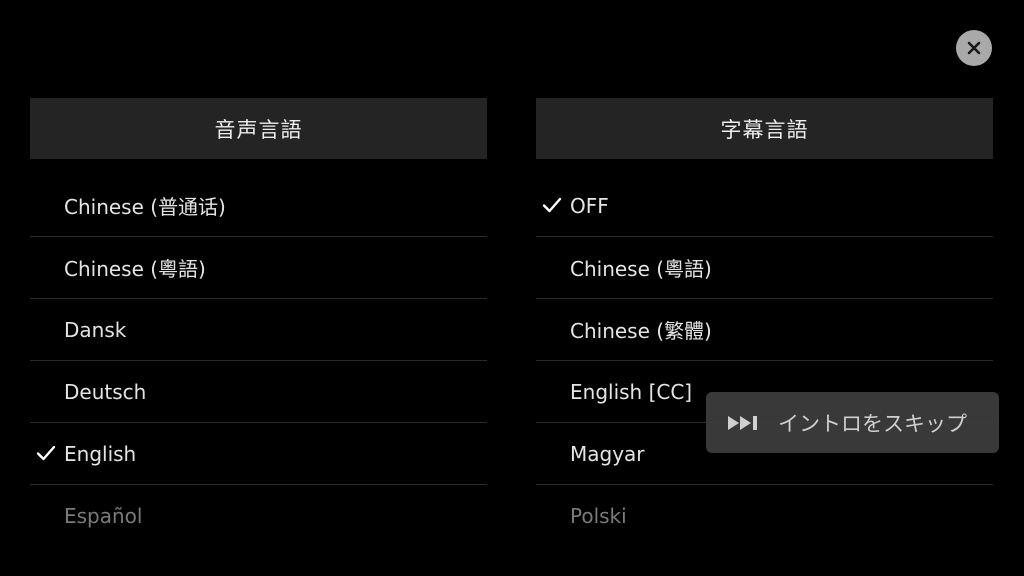  I want to click on option-label: Polski, so click(598, 516).